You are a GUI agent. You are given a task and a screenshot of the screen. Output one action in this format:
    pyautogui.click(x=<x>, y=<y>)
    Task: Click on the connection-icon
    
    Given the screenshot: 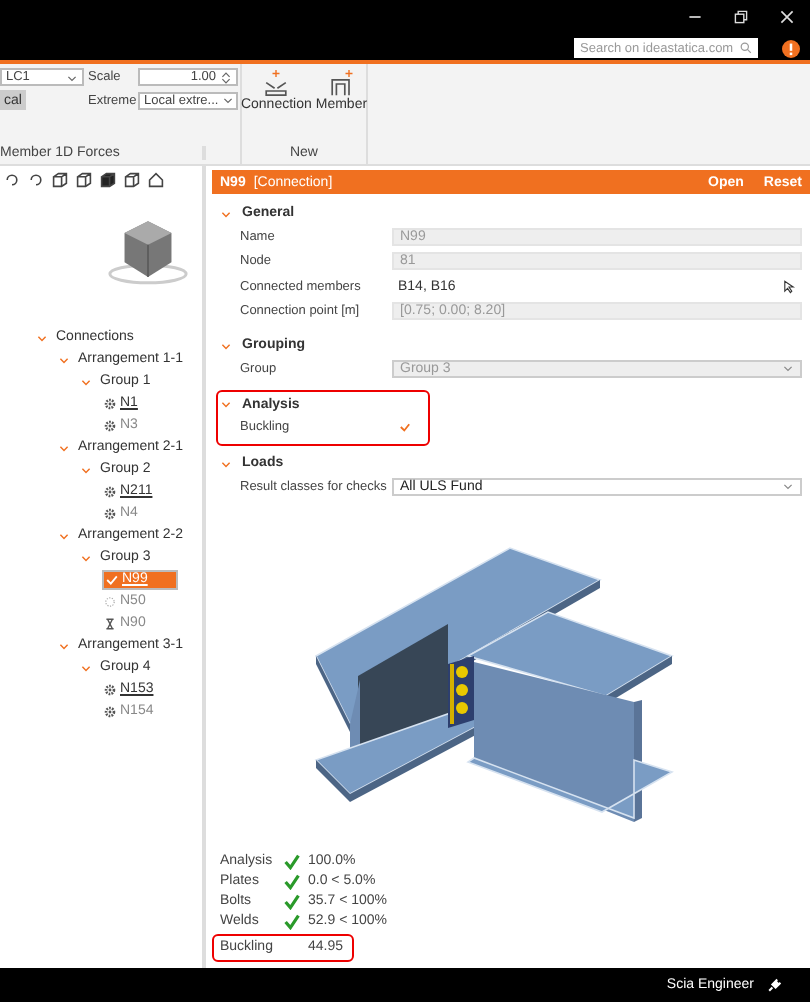 What is the action you would take?
    pyautogui.click(x=276, y=84)
    